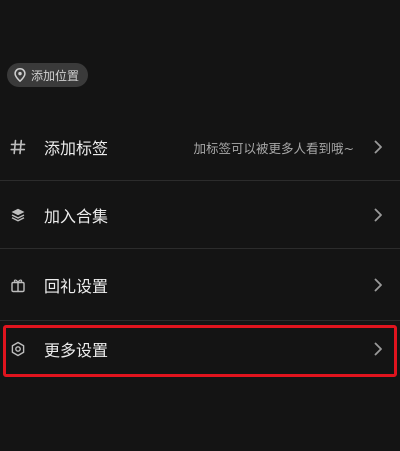 The image size is (400, 451). I want to click on add-tag-label: 添加标签, so click(76, 148).